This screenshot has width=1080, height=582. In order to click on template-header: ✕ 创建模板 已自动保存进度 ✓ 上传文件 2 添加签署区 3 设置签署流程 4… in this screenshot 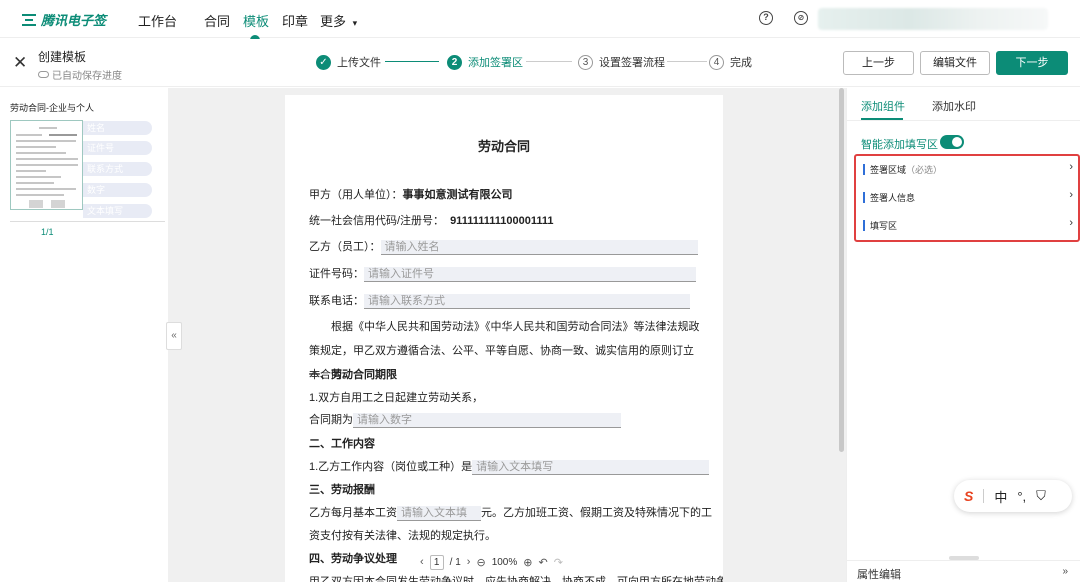, I will do `click(540, 63)`.